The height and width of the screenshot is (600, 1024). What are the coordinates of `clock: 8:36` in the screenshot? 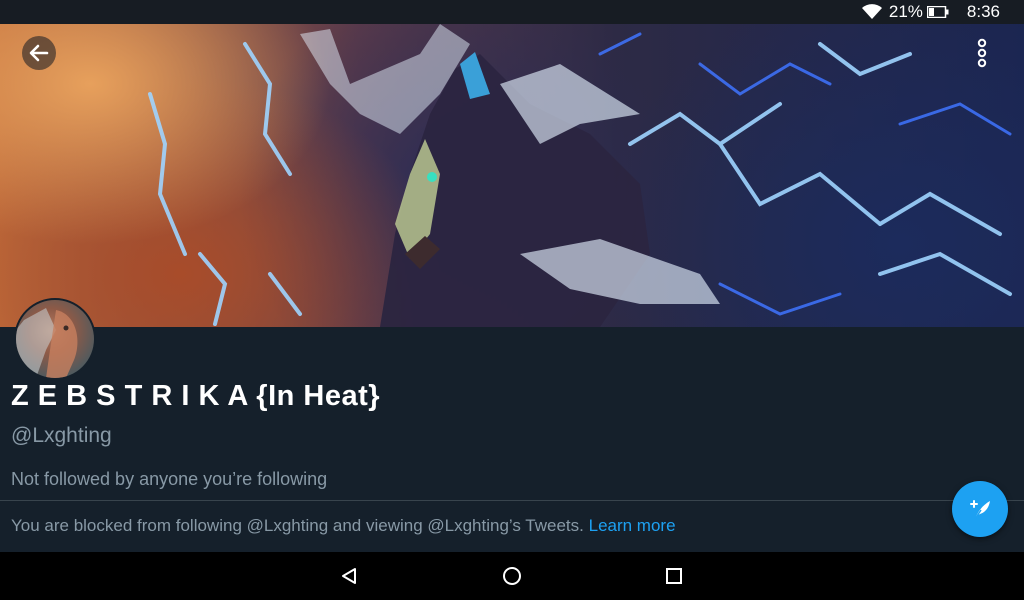 It's located at (983, 11).